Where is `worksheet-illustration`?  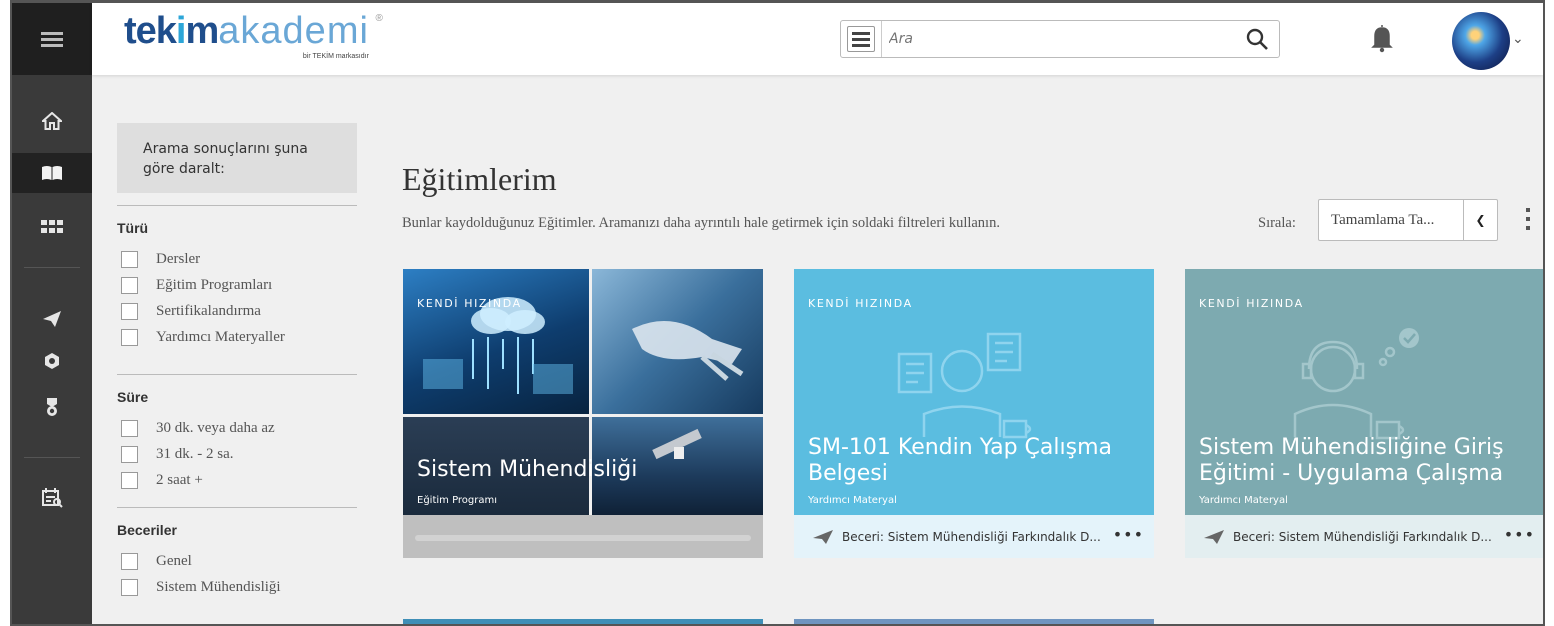 worksheet-illustration is located at coordinates (964, 385).